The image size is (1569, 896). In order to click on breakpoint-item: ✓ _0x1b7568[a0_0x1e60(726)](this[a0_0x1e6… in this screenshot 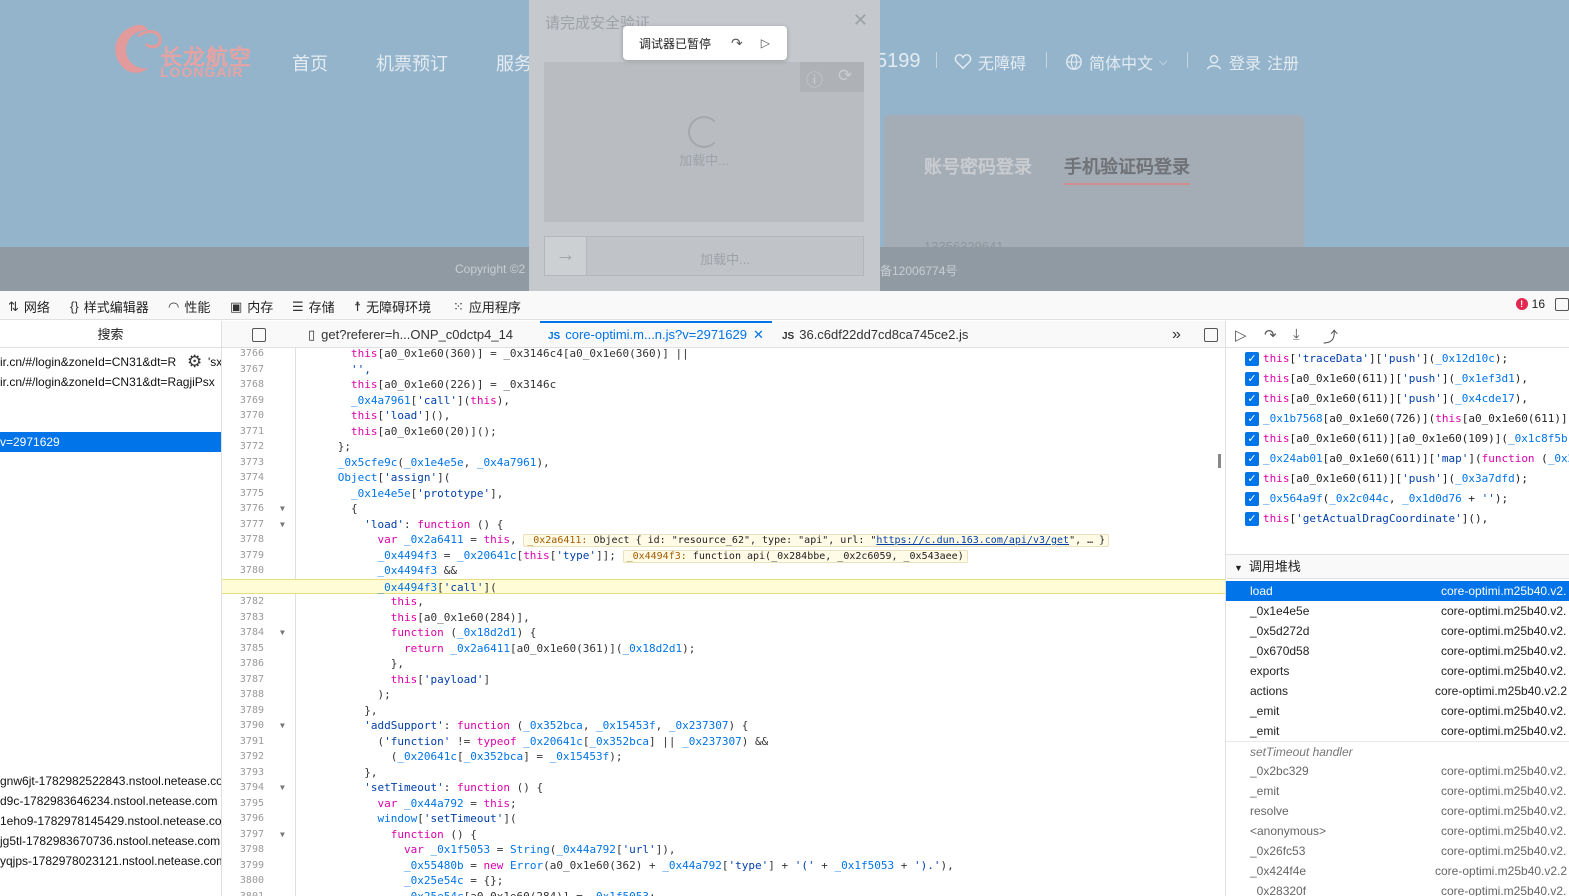, I will do `click(1397, 419)`.